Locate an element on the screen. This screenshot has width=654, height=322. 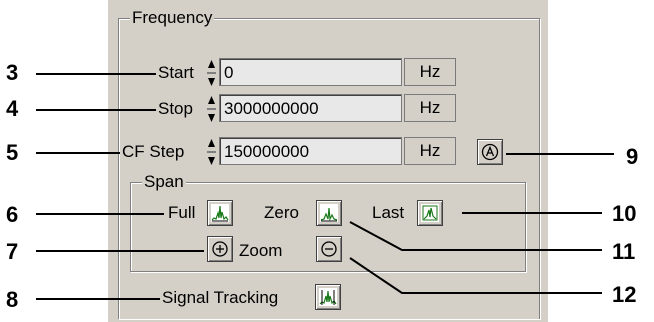
zero-label: Zero is located at coordinates (281, 212).